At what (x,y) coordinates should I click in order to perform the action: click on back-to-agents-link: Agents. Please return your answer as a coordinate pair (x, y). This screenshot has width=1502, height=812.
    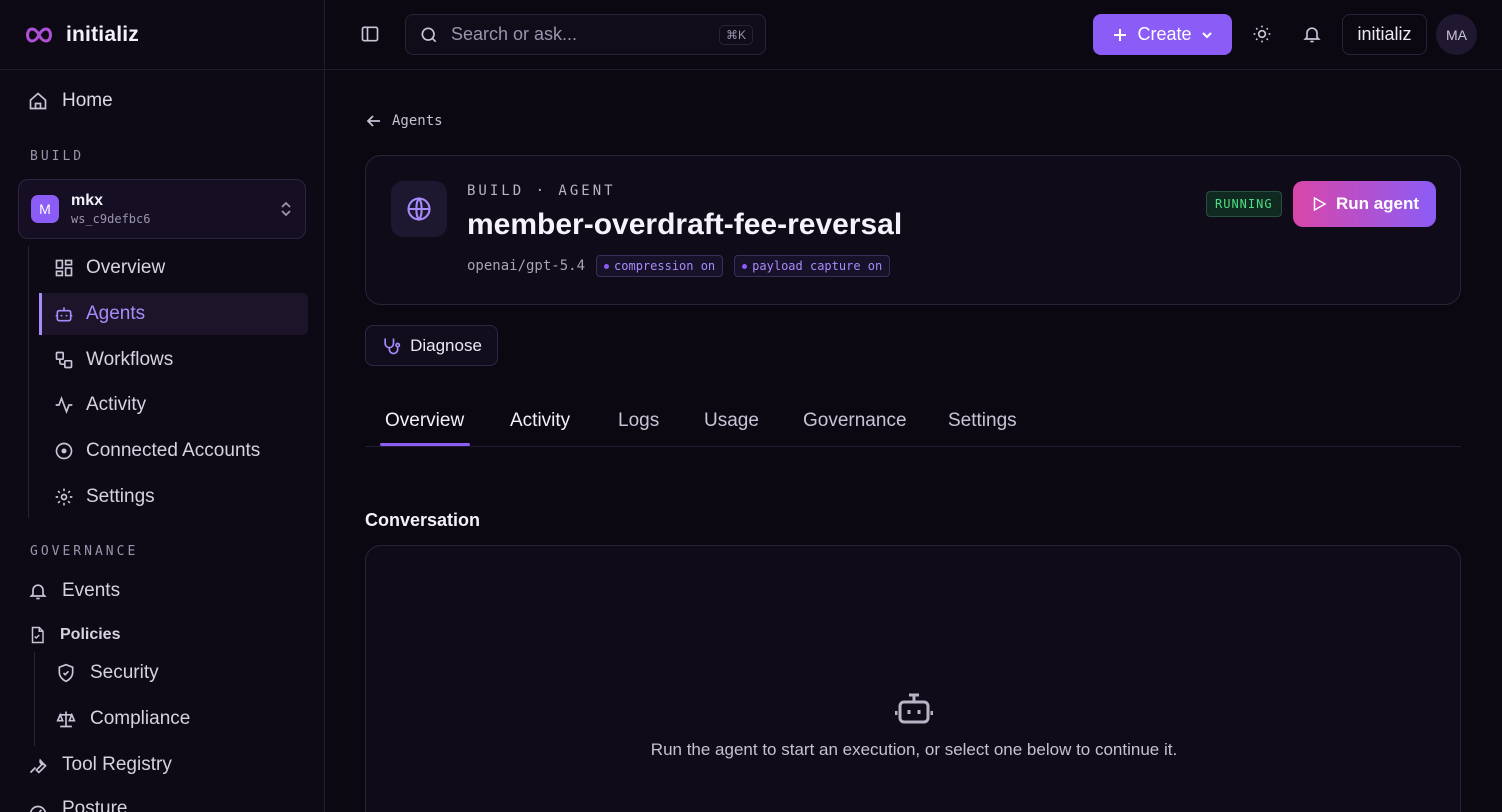
    Looking at the image, I should click on (404, 121).